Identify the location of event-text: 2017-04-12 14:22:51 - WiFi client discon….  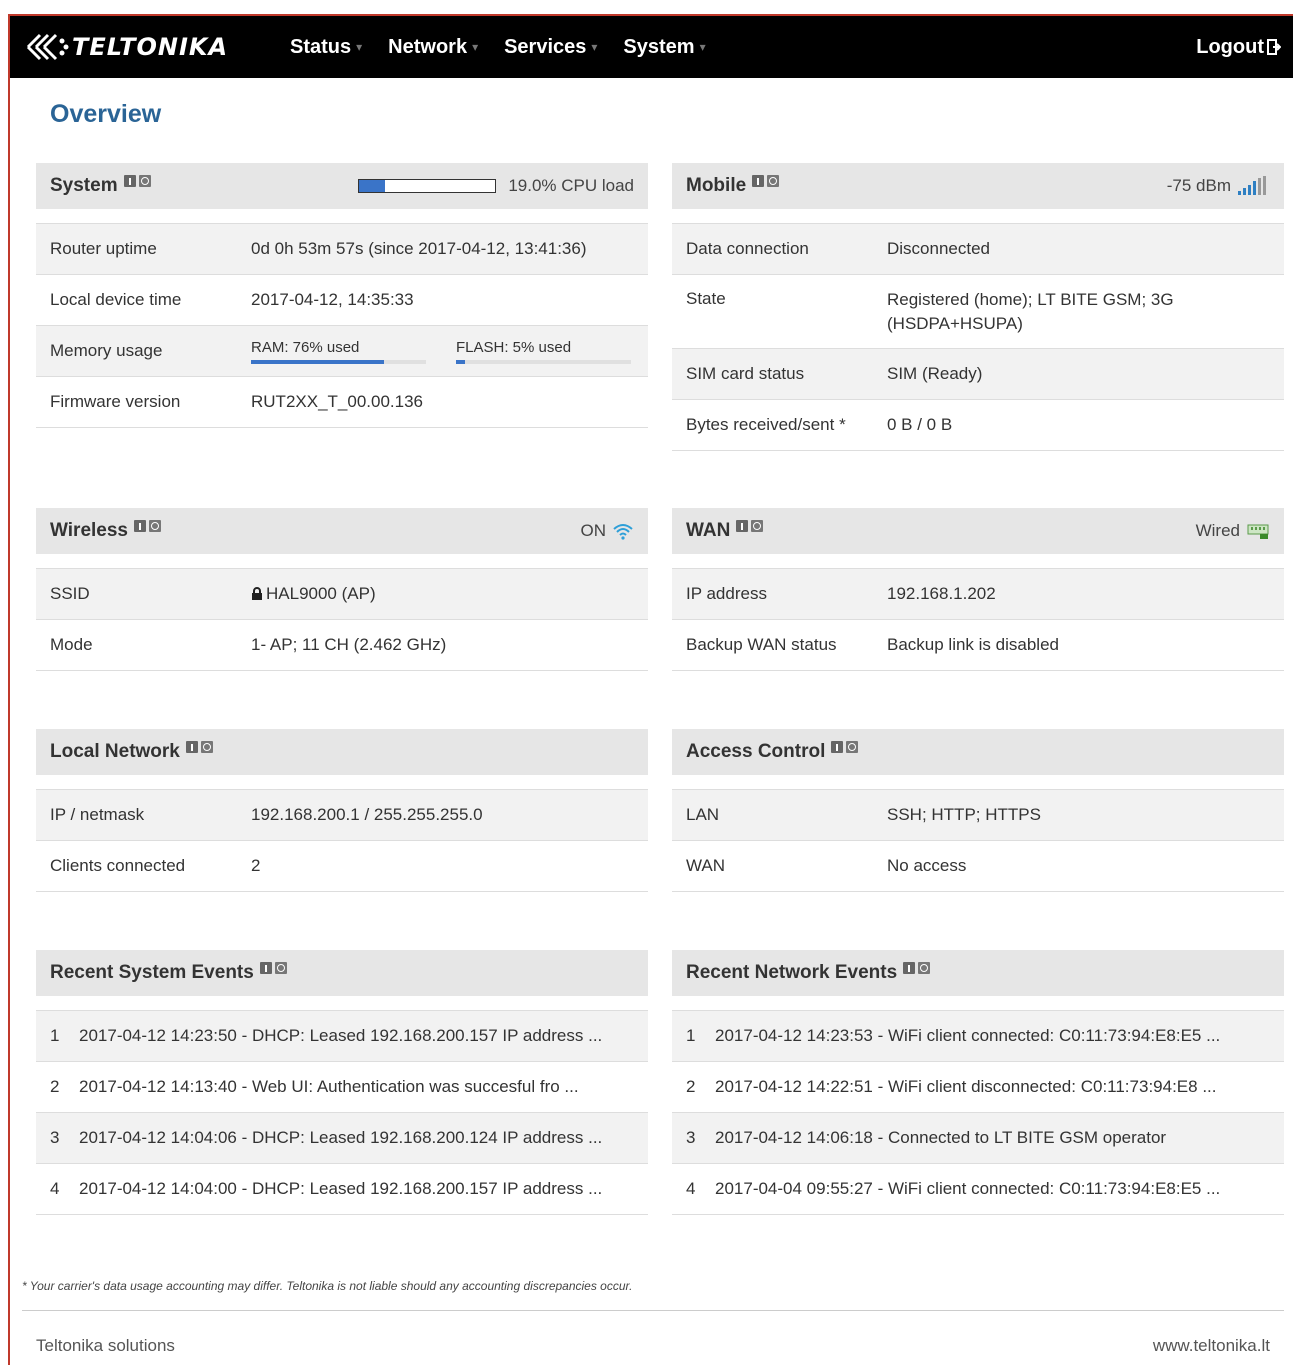
(966, 1086).